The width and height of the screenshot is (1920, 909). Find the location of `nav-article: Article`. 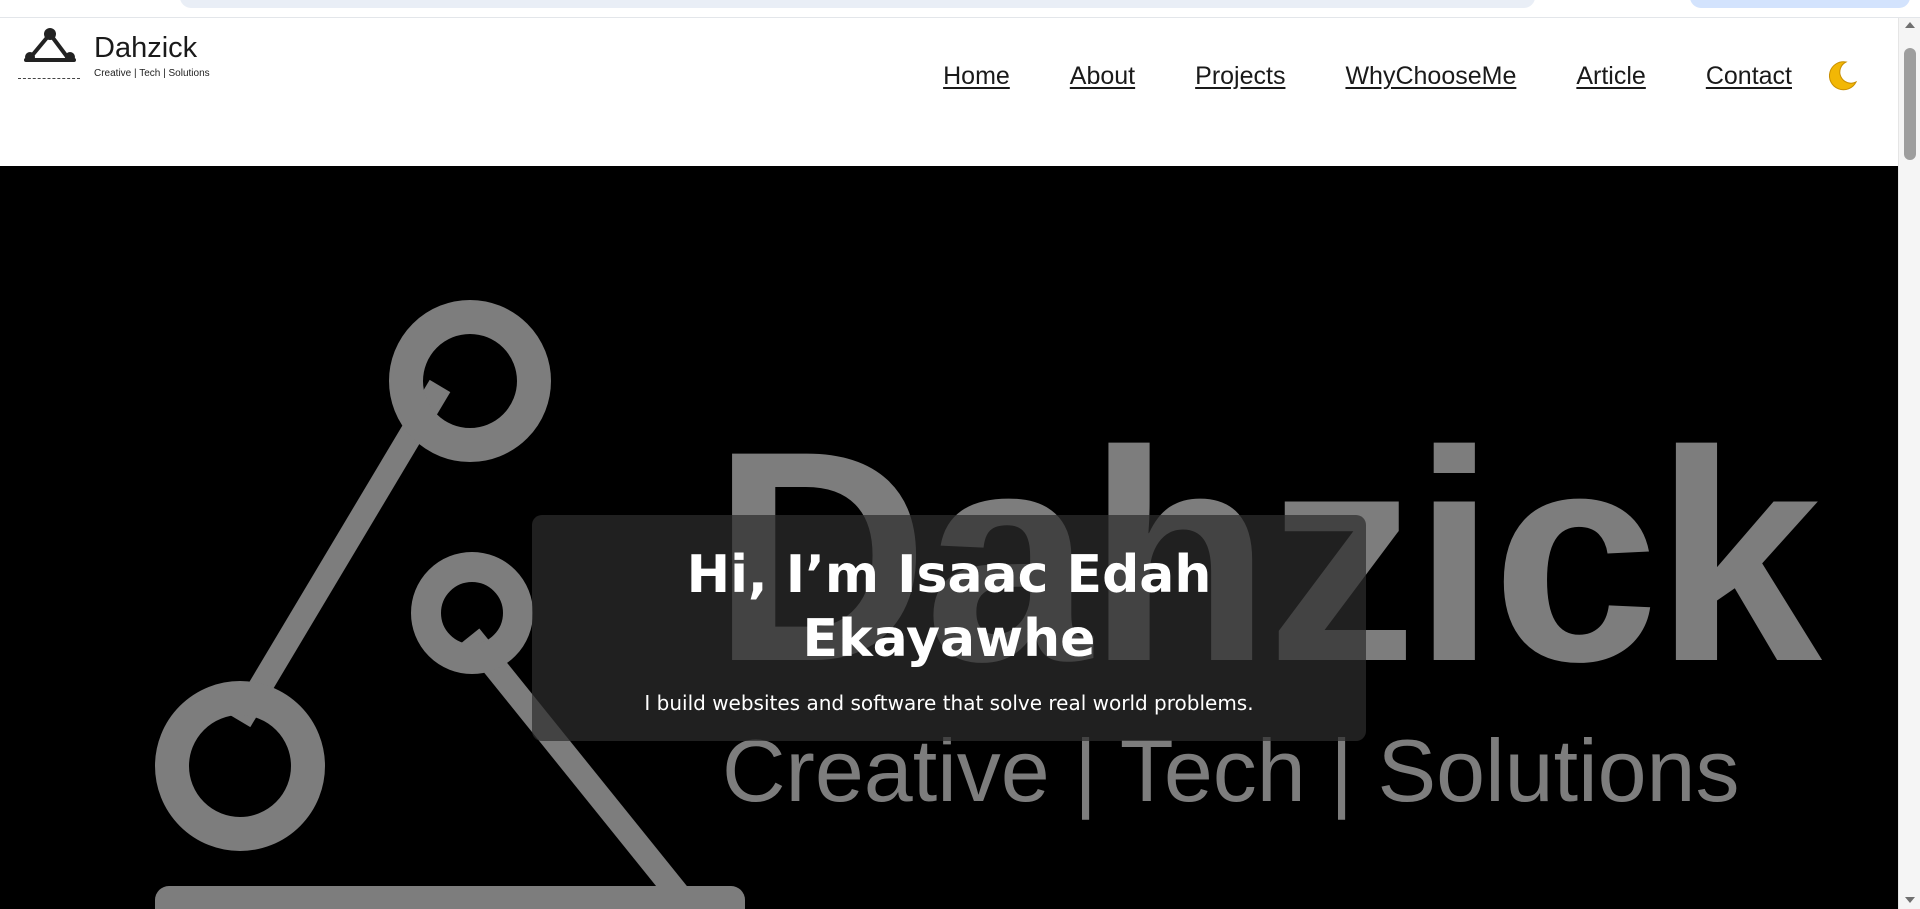

nav-article: Article is located at coordinates (1610, 76).